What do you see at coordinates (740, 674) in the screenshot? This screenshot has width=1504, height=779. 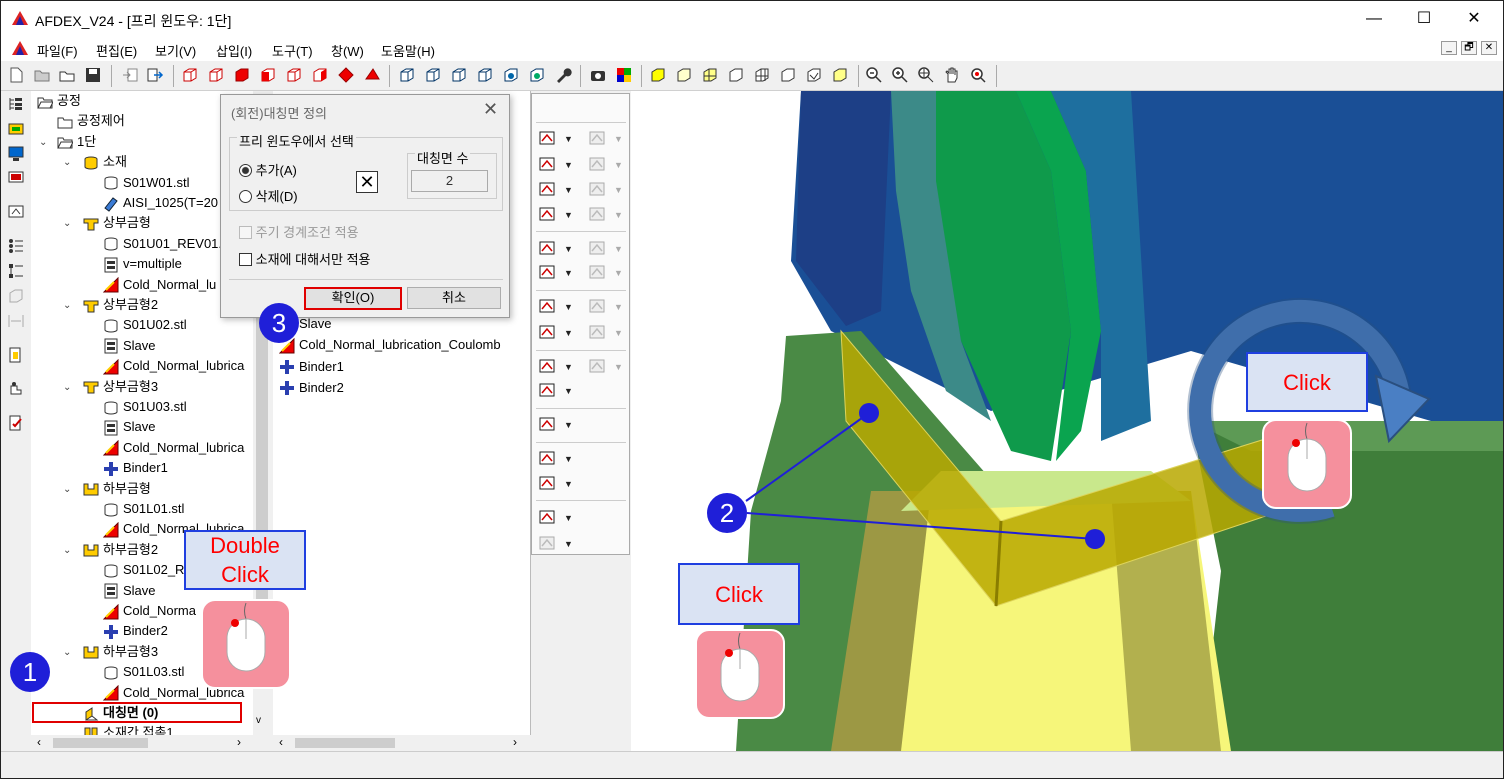 I see `mouse-click-view-icon` at bounding box center [740, 674].